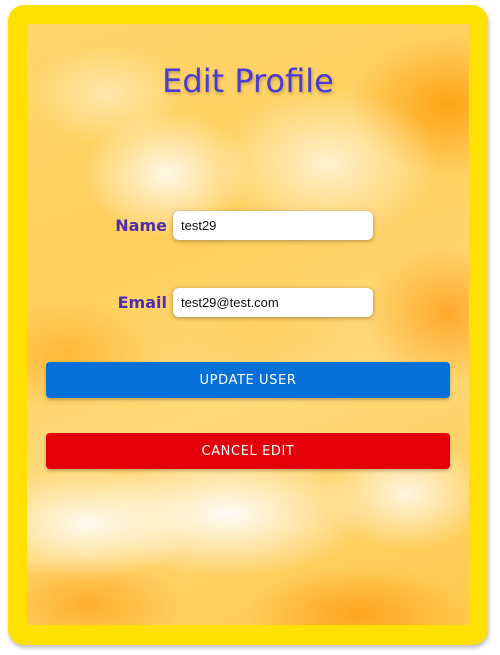 The height and width of the screenshot is (655, 500). What do you see at coordinates (273, 225) in the screenshot?
I see `name-field` at bounding box center [273, 225].